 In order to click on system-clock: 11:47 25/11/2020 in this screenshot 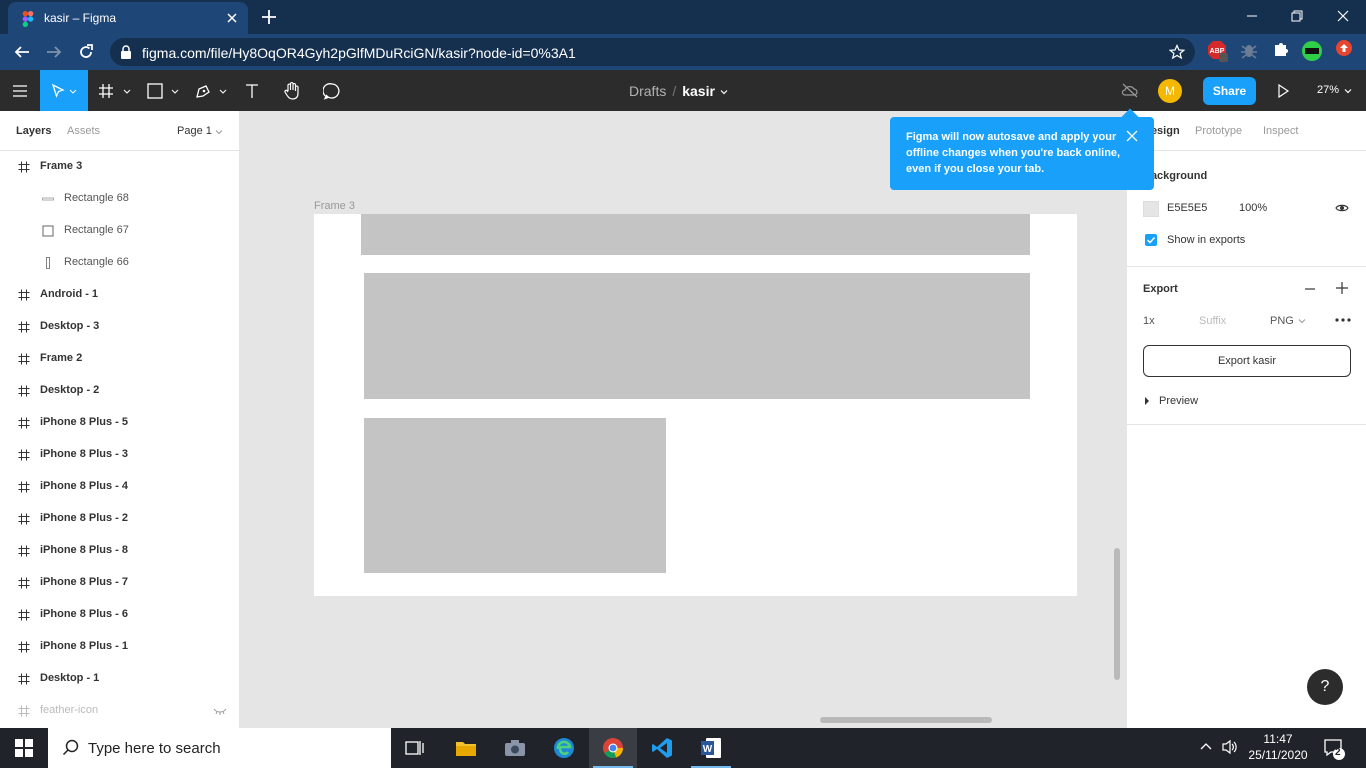, I will do `click(1278, 747)`.